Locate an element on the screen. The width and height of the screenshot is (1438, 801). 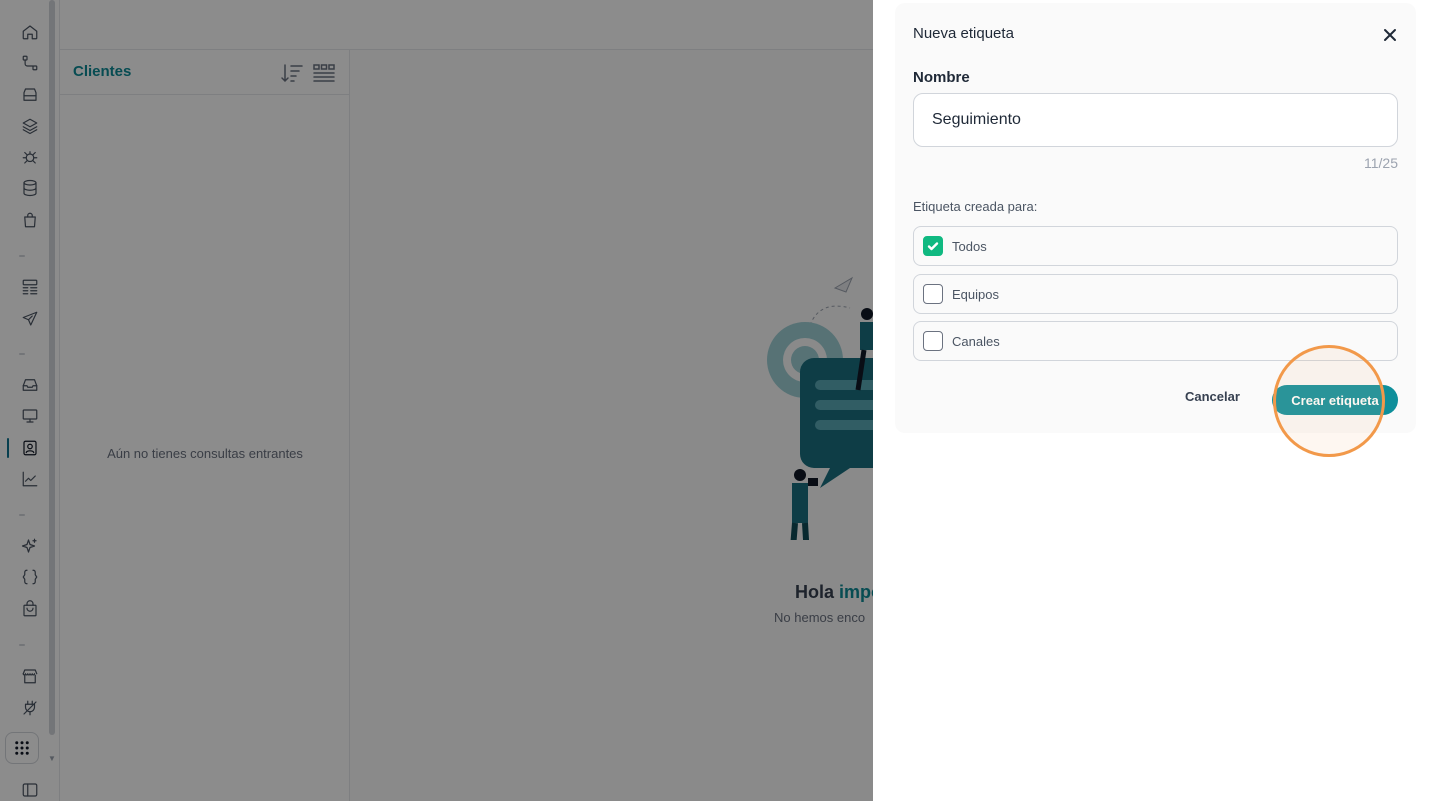
canales-checkbox is located at coordinates (933, 341).